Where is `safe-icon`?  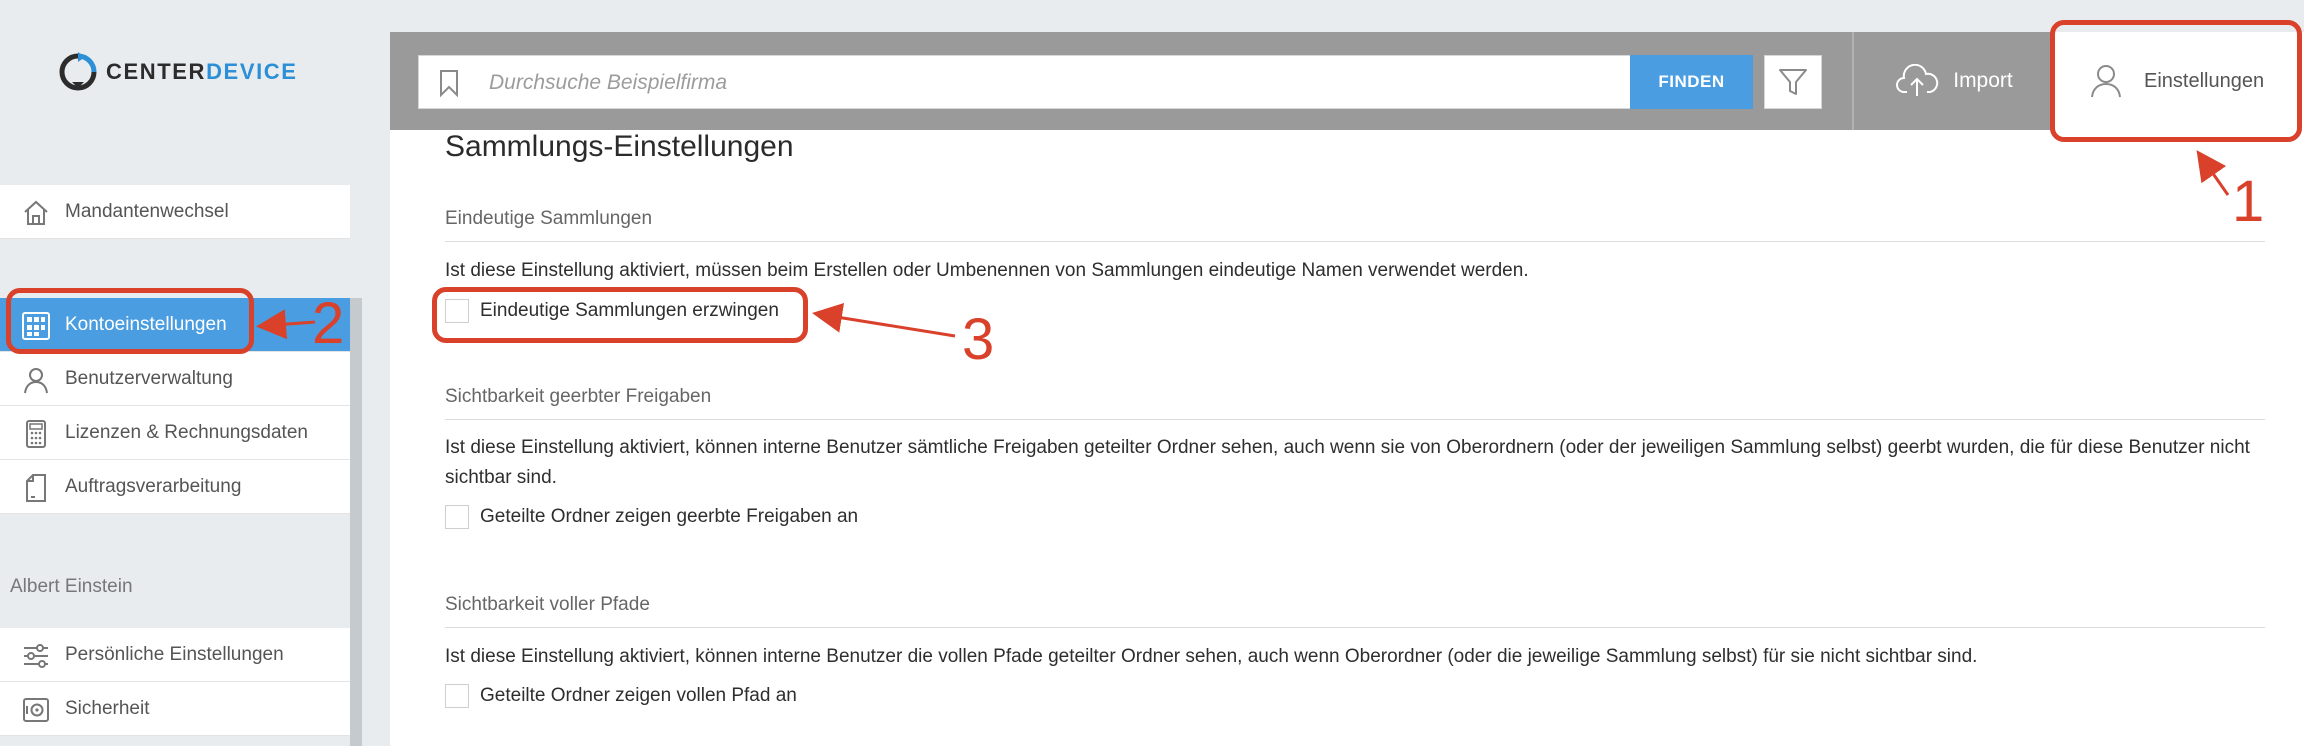
safe-icon is located at coordinates (36, 710).